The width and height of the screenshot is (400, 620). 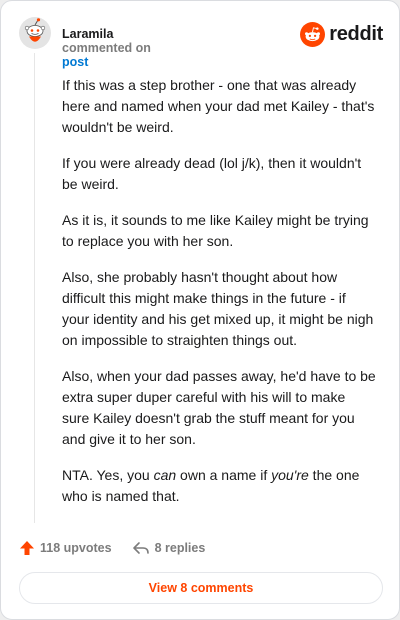 What do you see at coordinates (201, 588) in the screenshot?
I see `view-comments-button: View 8 comments` at bounding box center [201, 588].